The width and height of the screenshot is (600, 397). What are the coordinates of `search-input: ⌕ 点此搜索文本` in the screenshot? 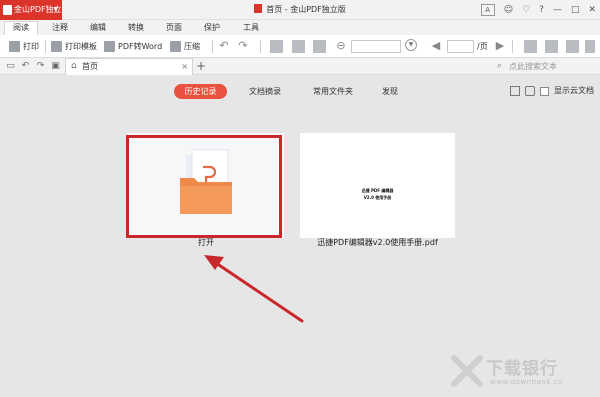 It's located at (544, 66).